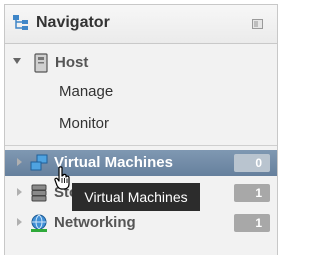 The width and height of the screenshot is (320, 255). Describe the element at coordinates (257, 24) in the screenshot. I see `collapse-panel-button` at that location.